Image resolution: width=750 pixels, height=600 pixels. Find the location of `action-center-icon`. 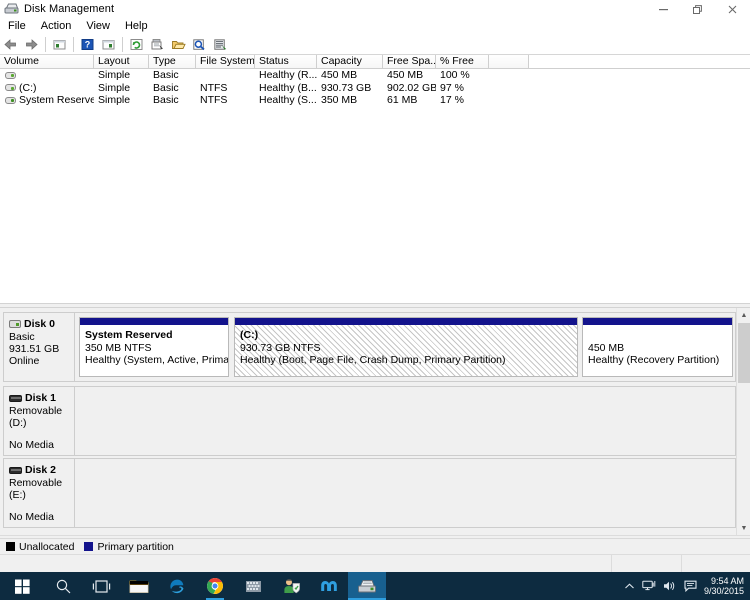

action-center-icon is located at coordinates (690, 586).